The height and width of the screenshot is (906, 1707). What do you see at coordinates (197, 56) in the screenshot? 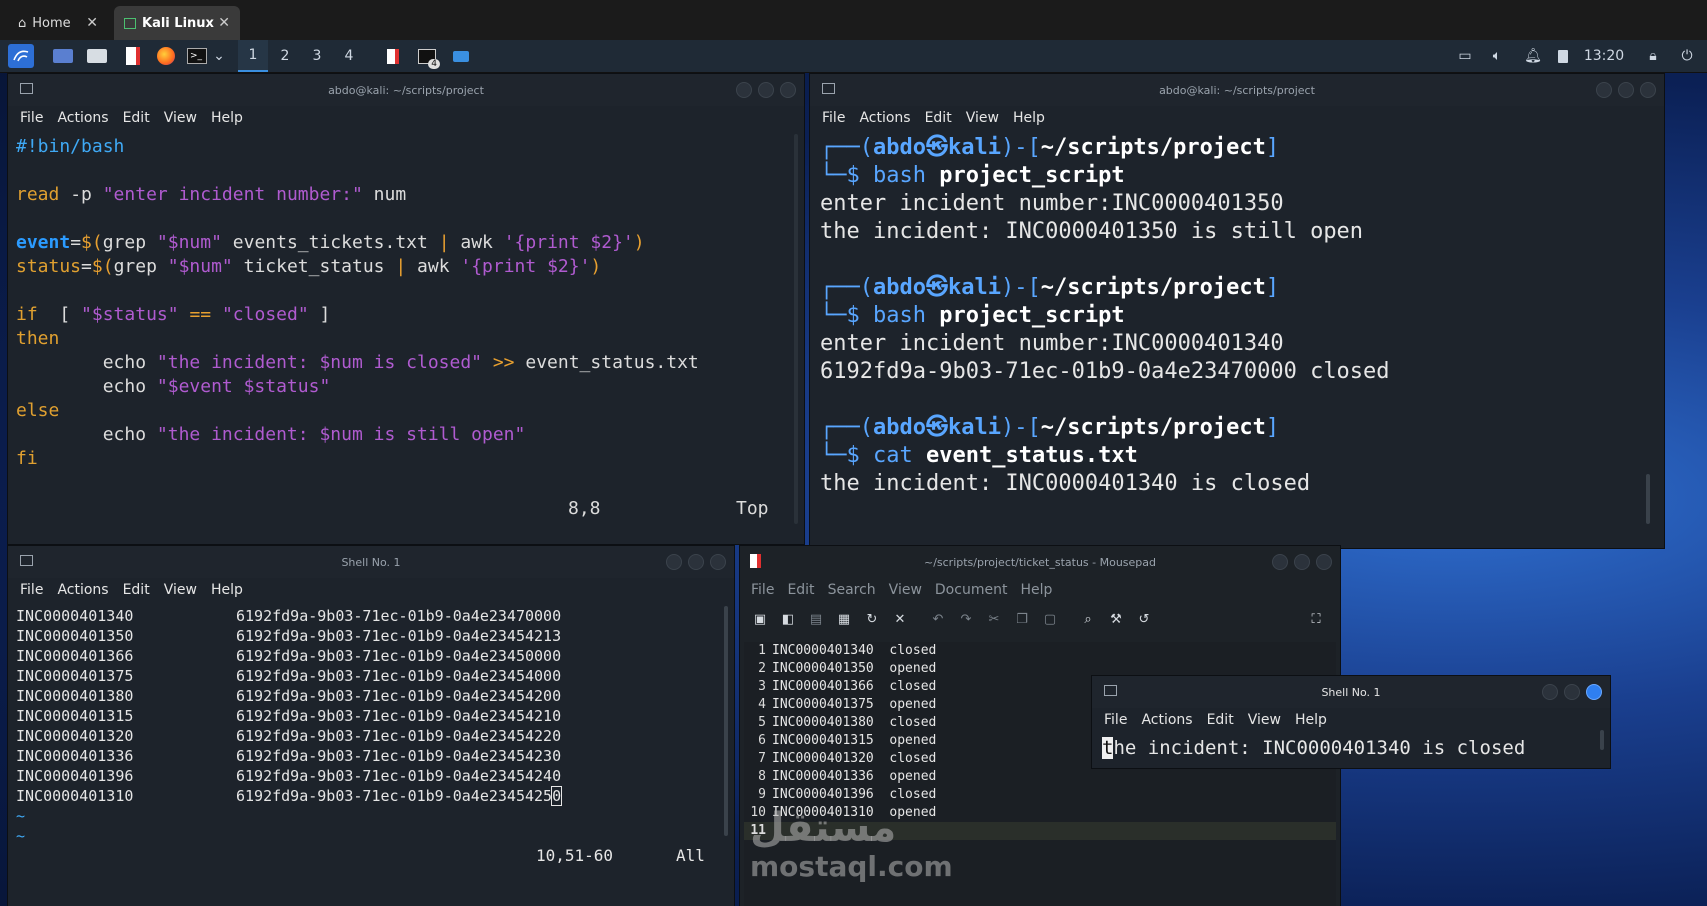
I see `terminal-icon: >_` at bounding box center [197, 56].